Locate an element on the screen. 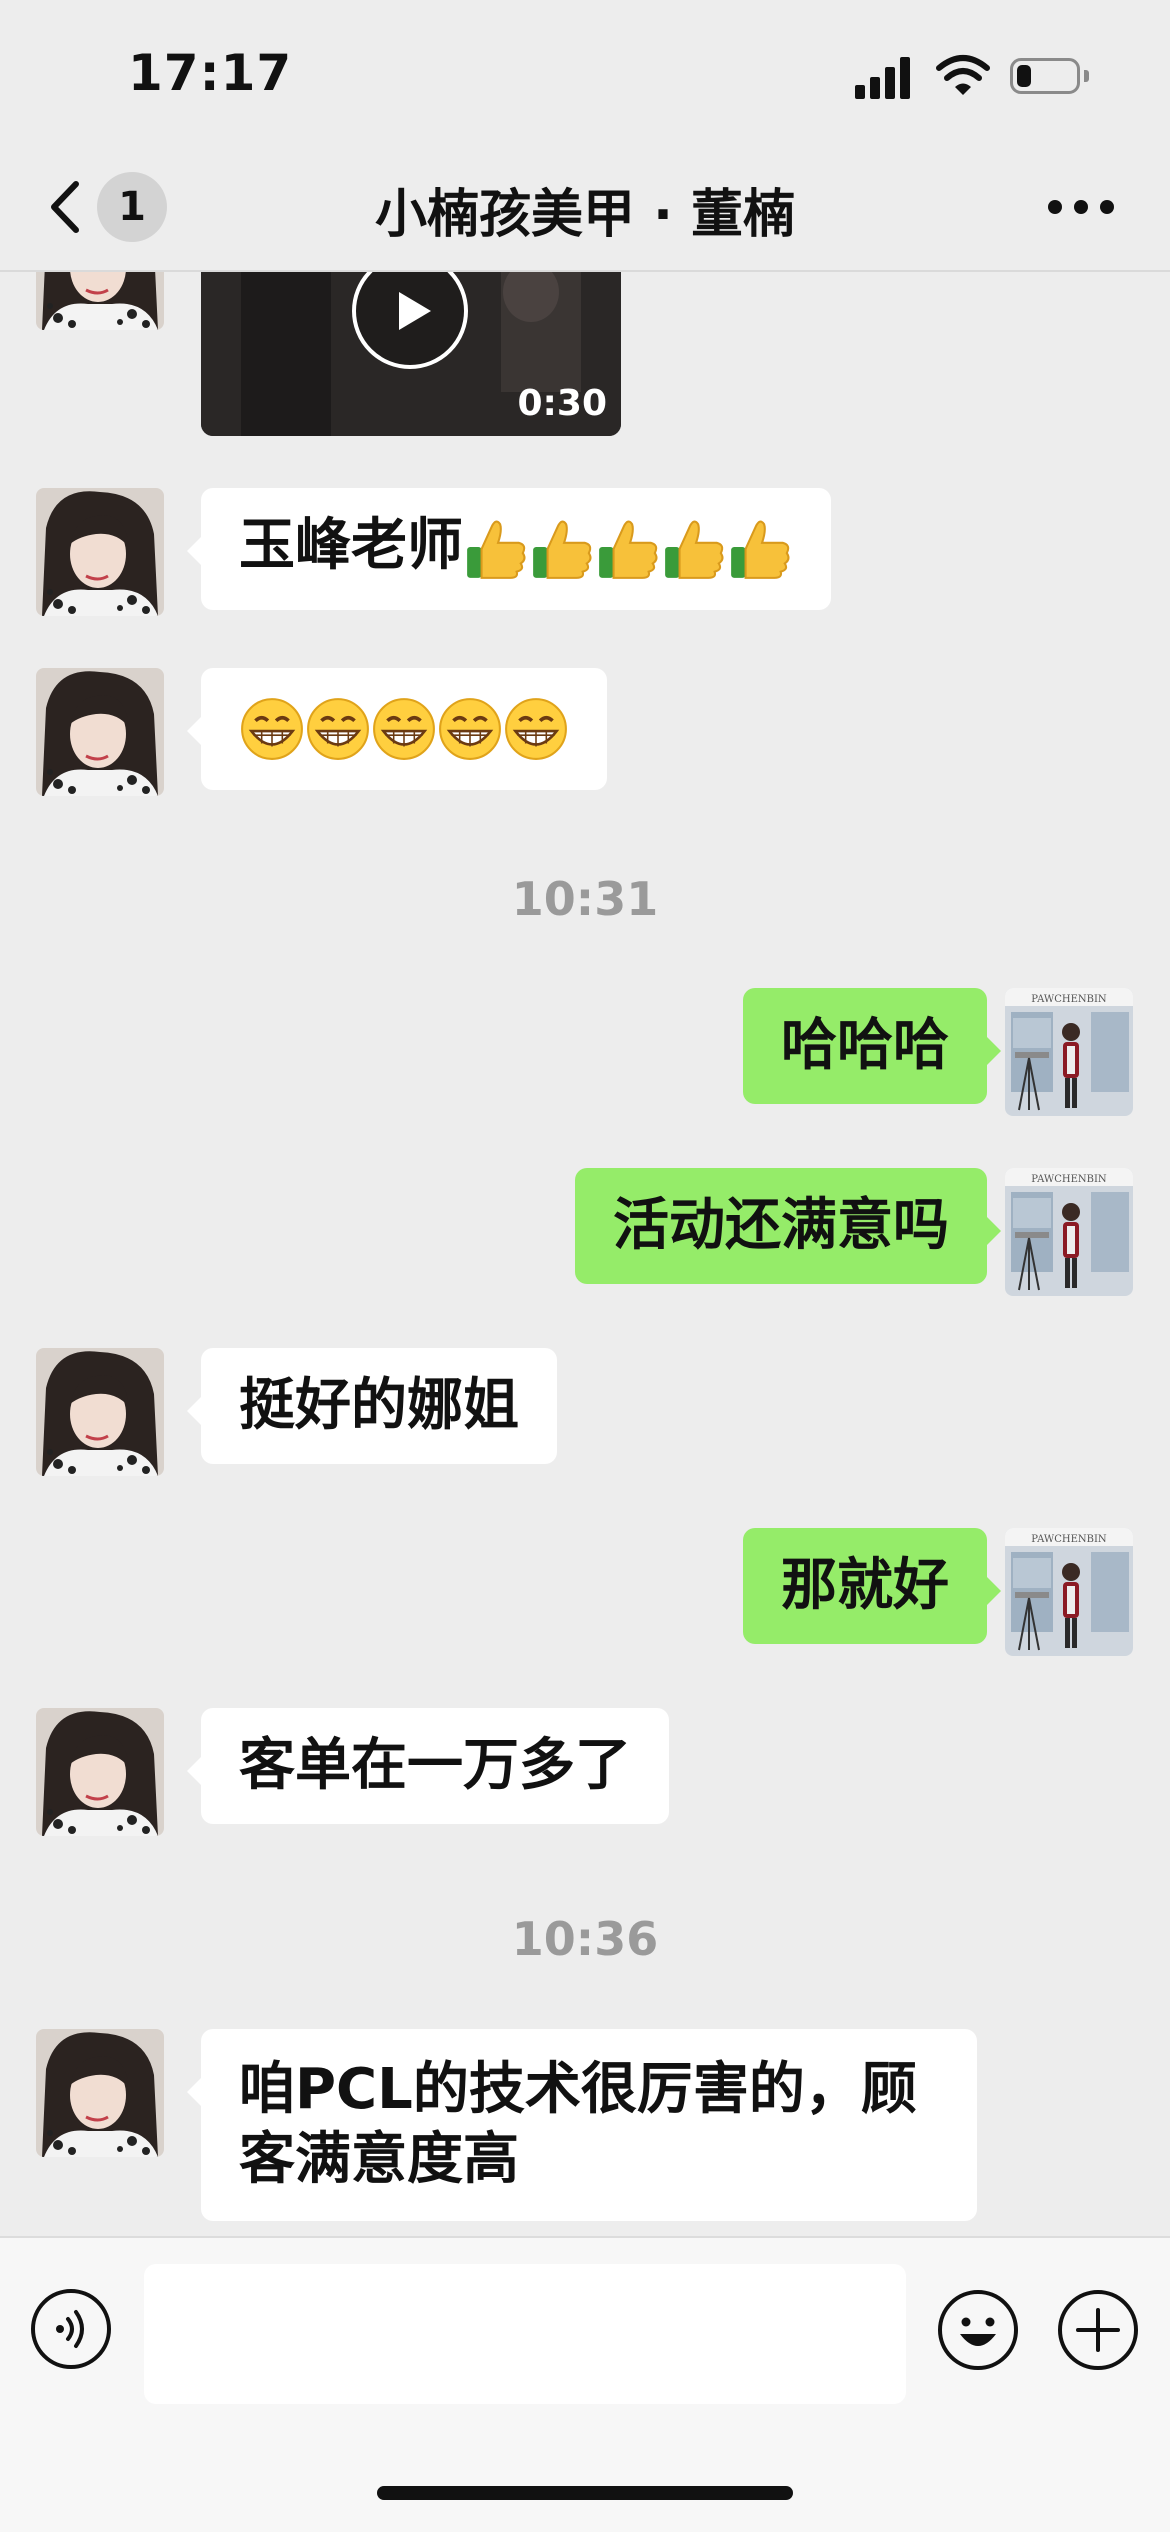 The width and height of the screenshot is (1170, 2532). message-text: 客单在一万多了 is located at coordinates (435, 1765).